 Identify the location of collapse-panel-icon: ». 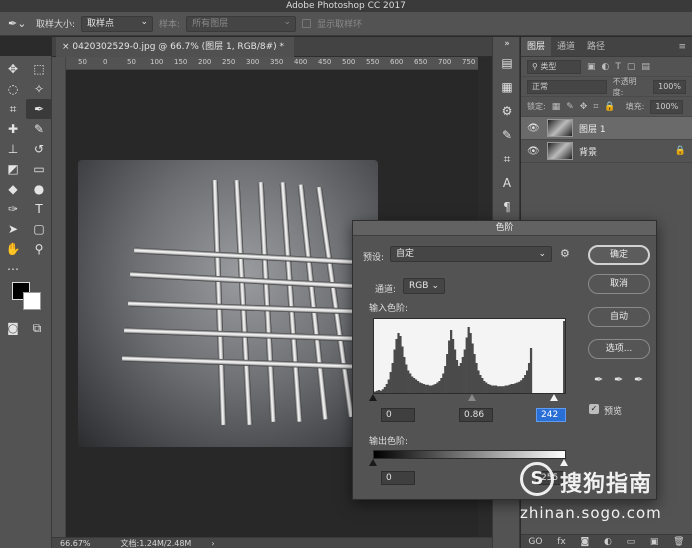
(507, 44).